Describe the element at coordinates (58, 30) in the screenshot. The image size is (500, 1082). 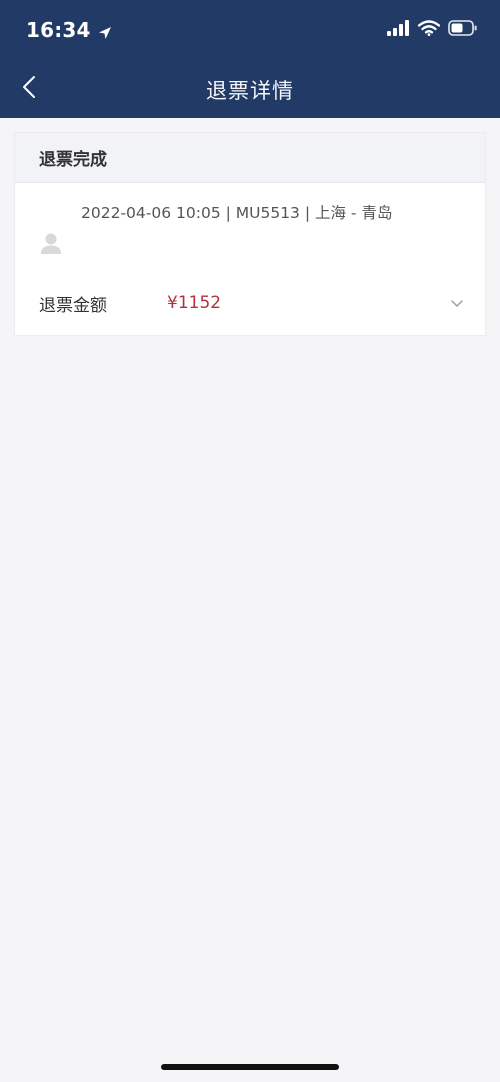
I see `status-time: 16:34` at that location.